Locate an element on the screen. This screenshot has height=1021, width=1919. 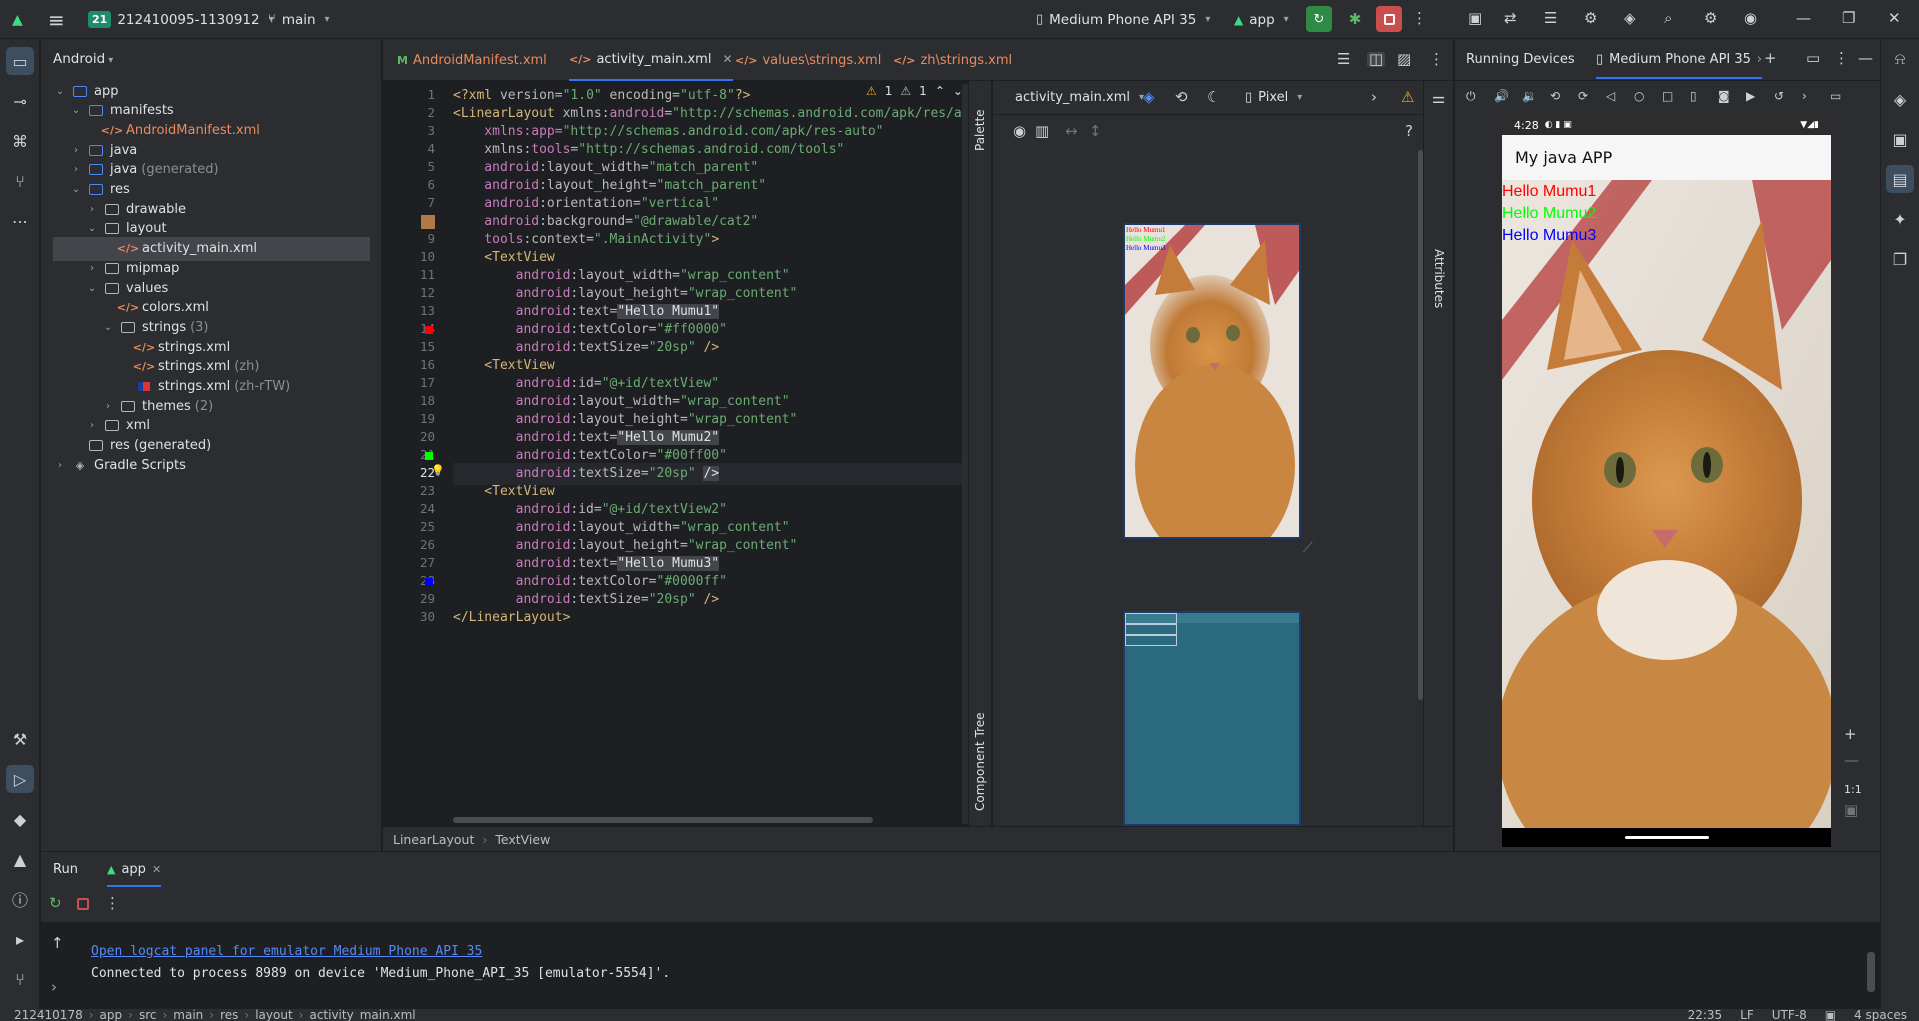
volume-down-button: 🔉 is located at coordinates (1529, 96).